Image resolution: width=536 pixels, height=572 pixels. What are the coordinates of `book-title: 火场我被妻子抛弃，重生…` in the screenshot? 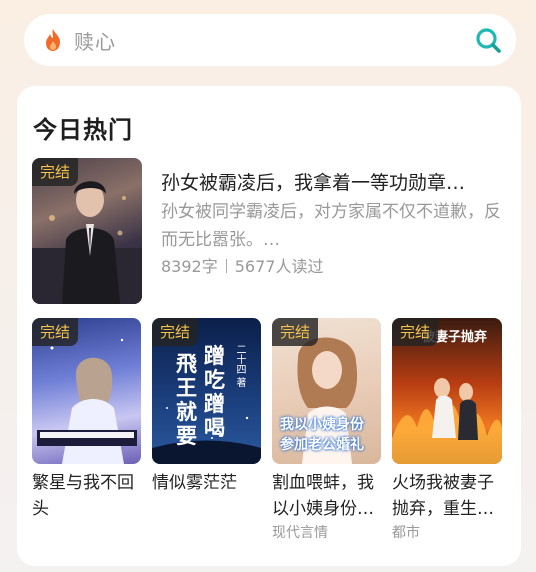 It's located at (448, 496).